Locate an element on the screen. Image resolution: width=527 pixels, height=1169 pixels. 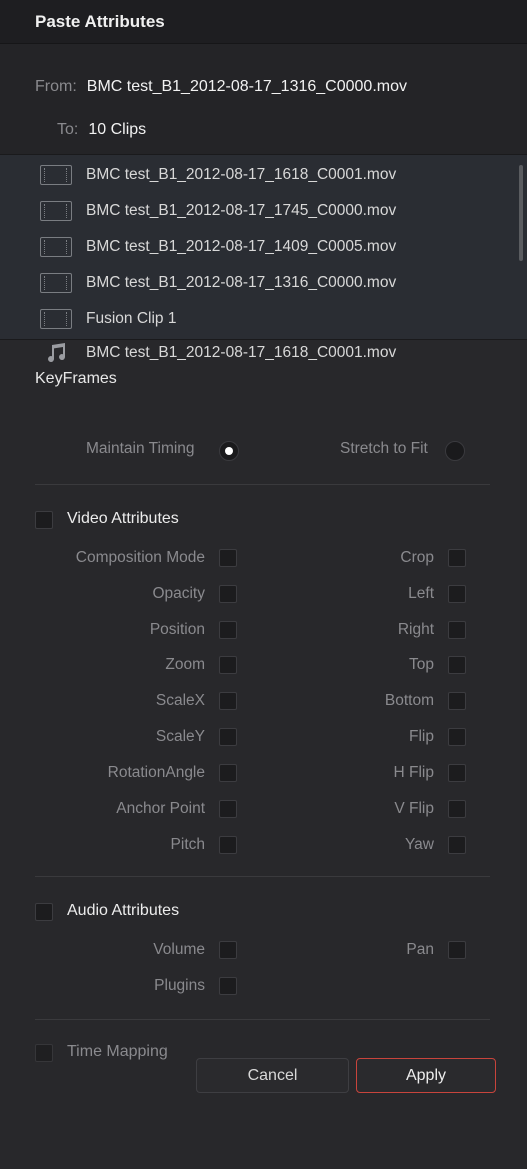
clip-name: Fusion Clip 1 is located at coordinates (131, 318).